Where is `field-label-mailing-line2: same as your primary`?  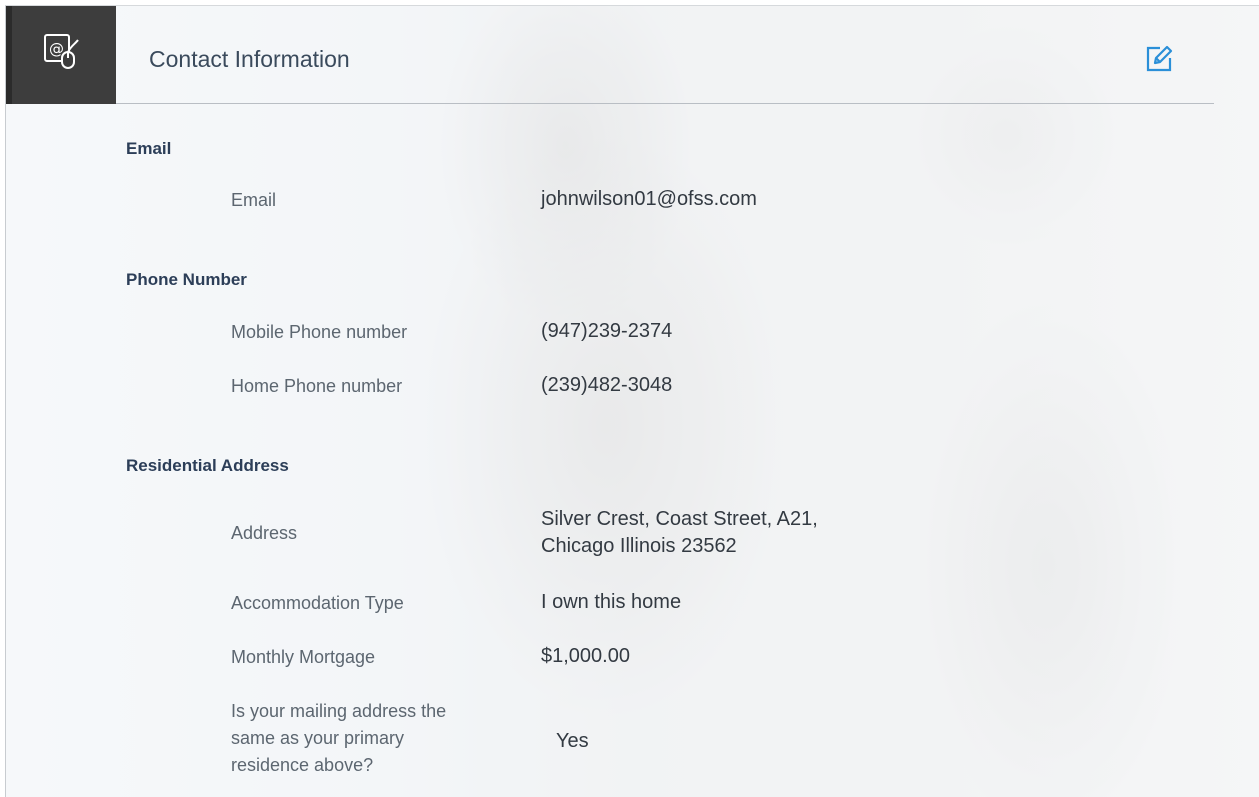 field-label-mailing-line2: same as your primary is located at coordinates (318, 738).